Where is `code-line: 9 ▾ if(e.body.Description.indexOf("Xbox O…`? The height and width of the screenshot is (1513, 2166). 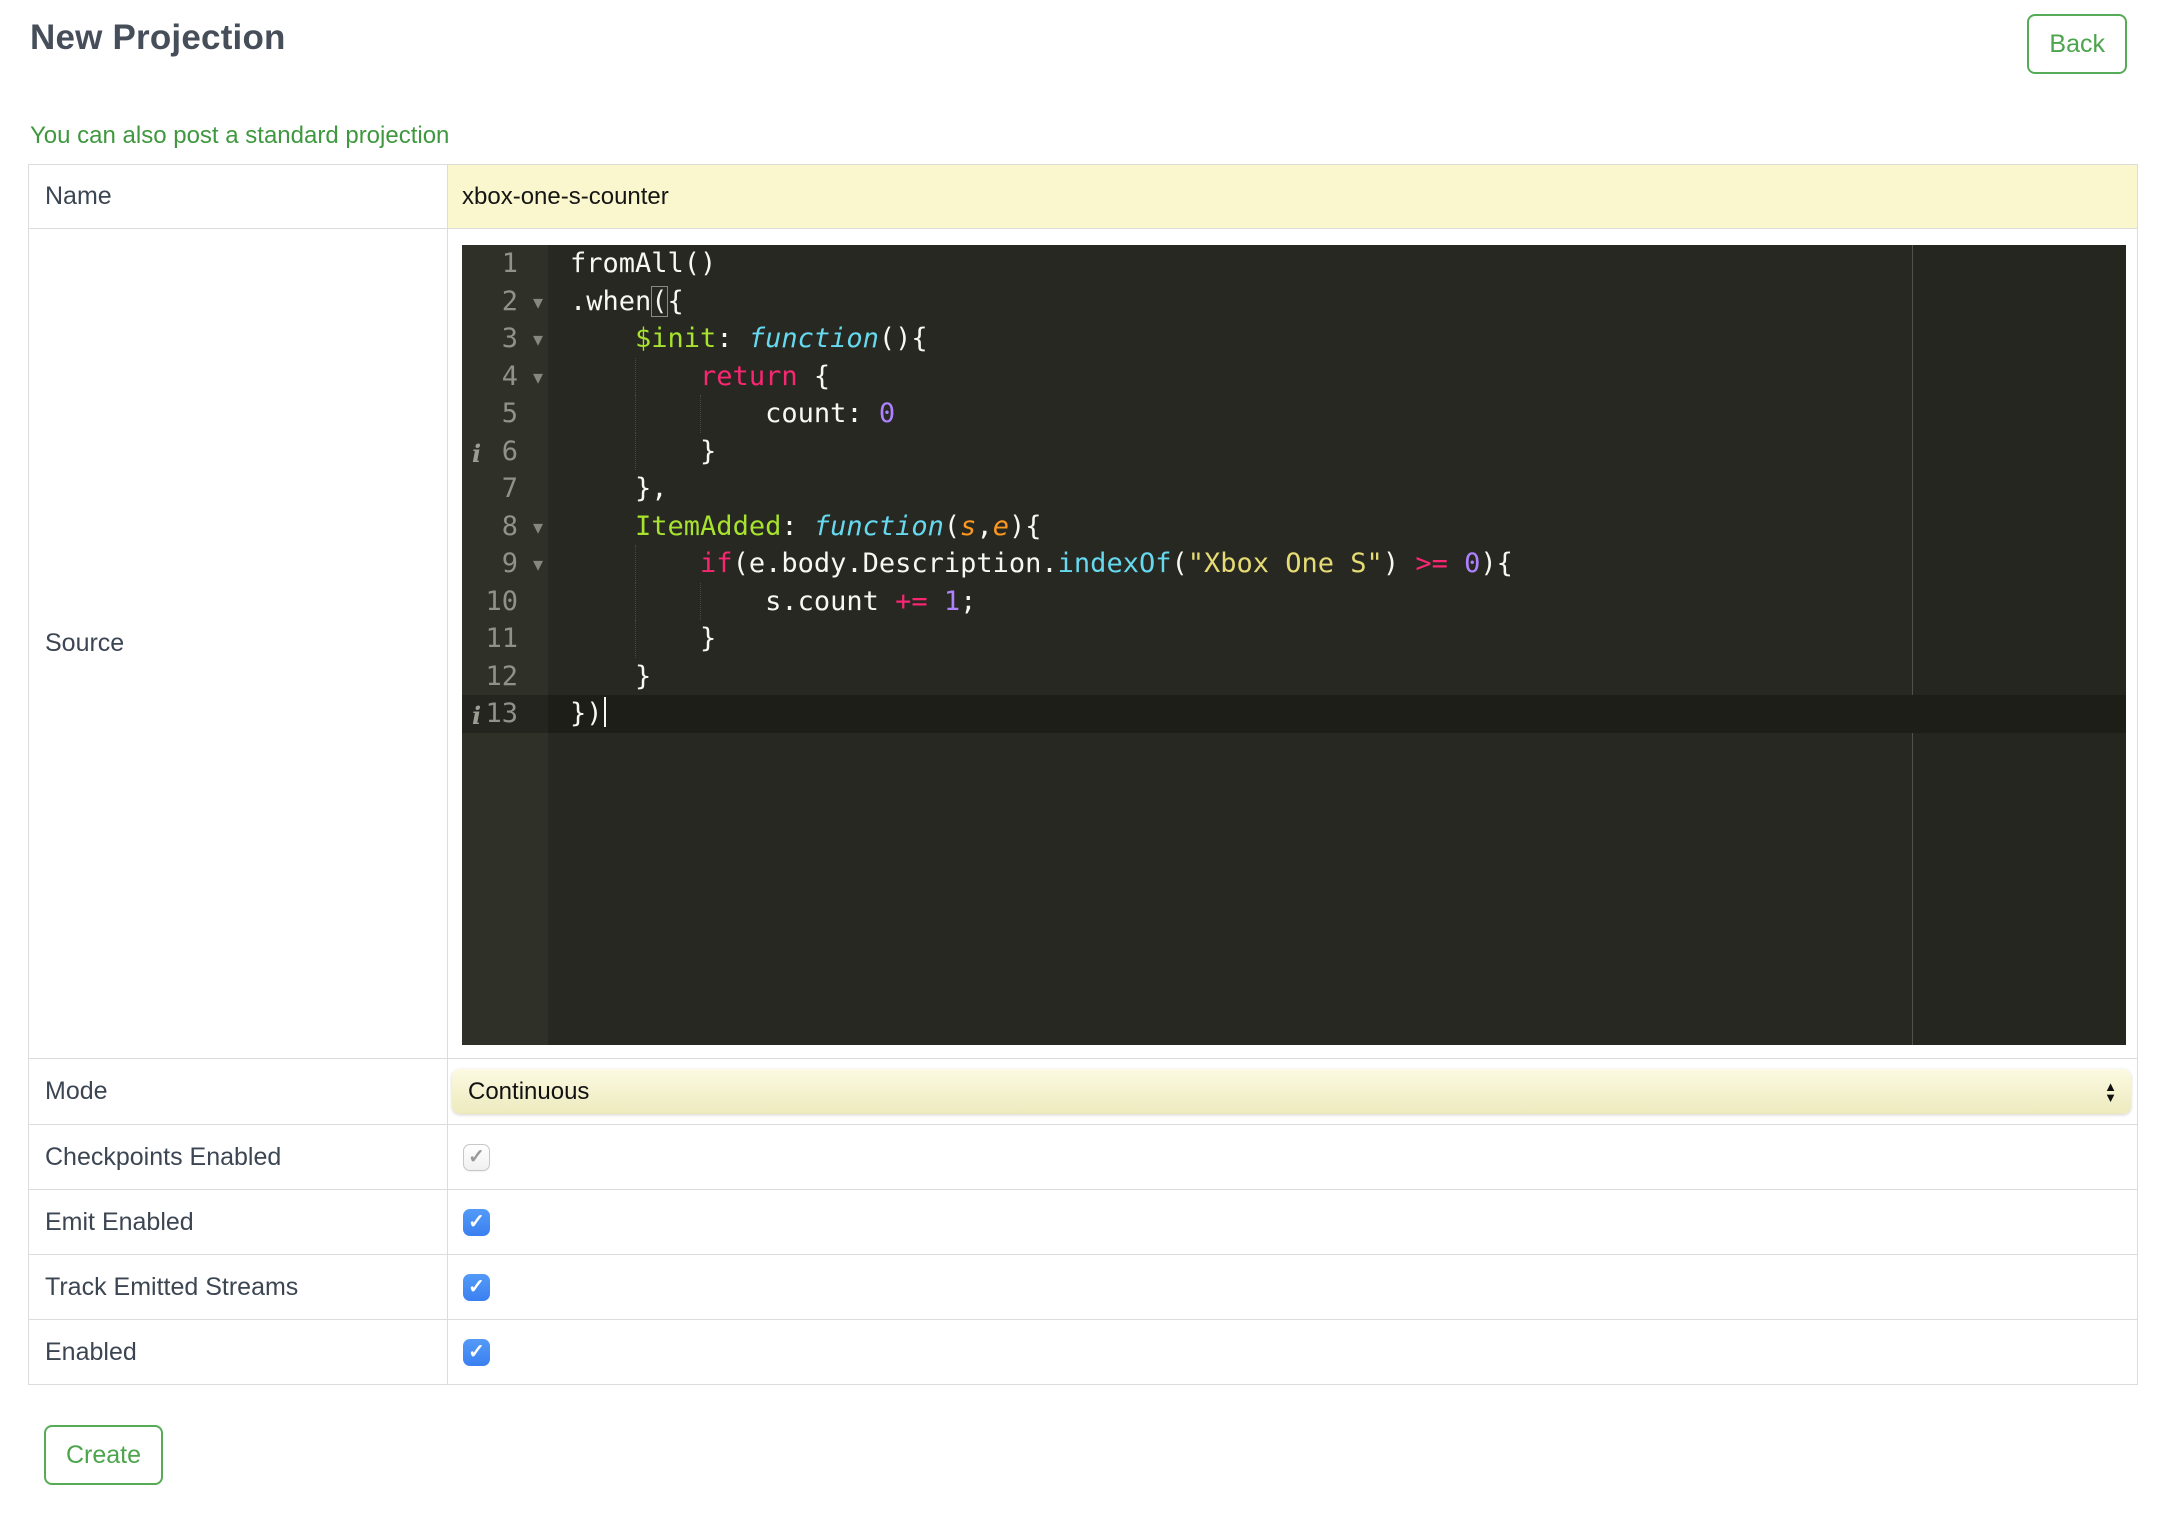 code-line: 9 ▾ if(e.body.Description.indexOf("Xbox O… is located at coordinates (1294, 564).